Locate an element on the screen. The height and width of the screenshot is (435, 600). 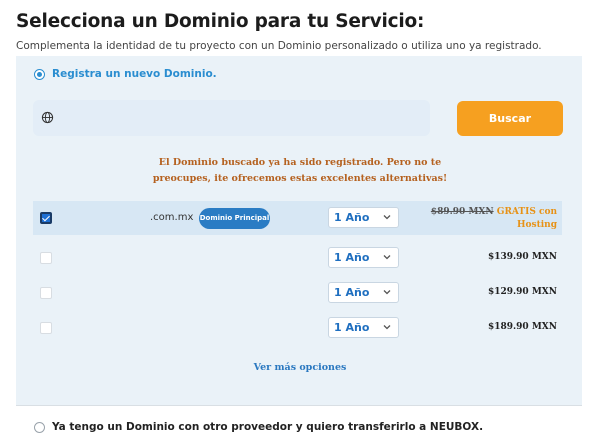
new-domain-radio-label: Registra un nuevo Dominio. is located at coordinates (134, 74).